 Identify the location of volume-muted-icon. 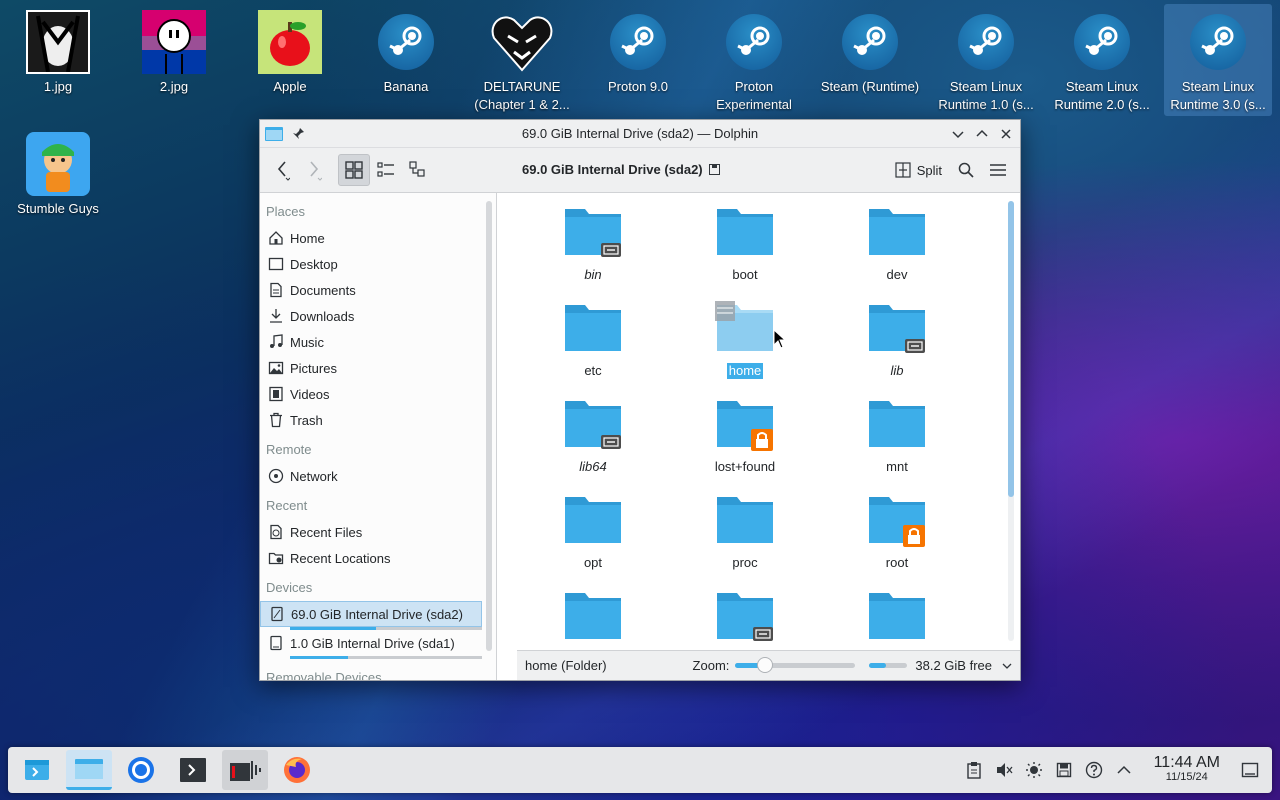
(1004, 770).